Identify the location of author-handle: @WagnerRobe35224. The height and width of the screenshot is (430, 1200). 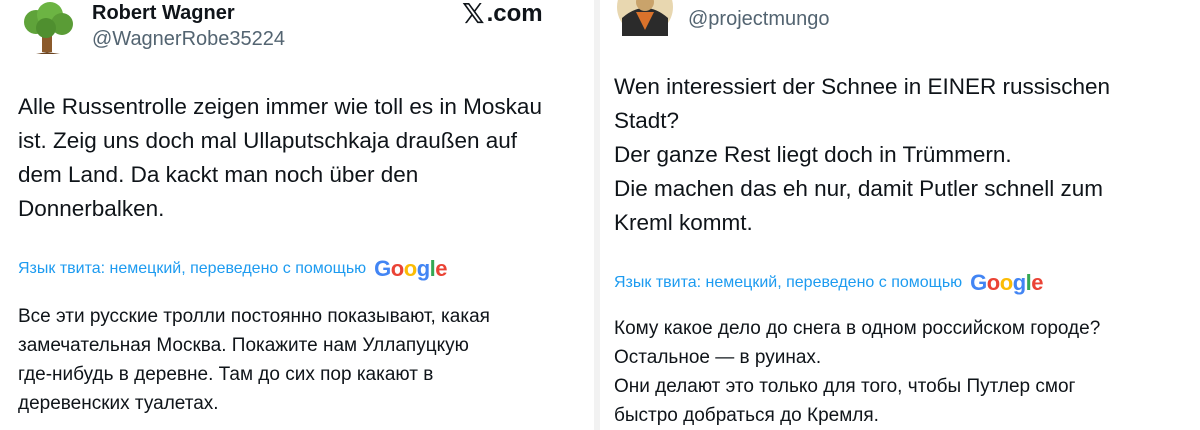
(188, 39).